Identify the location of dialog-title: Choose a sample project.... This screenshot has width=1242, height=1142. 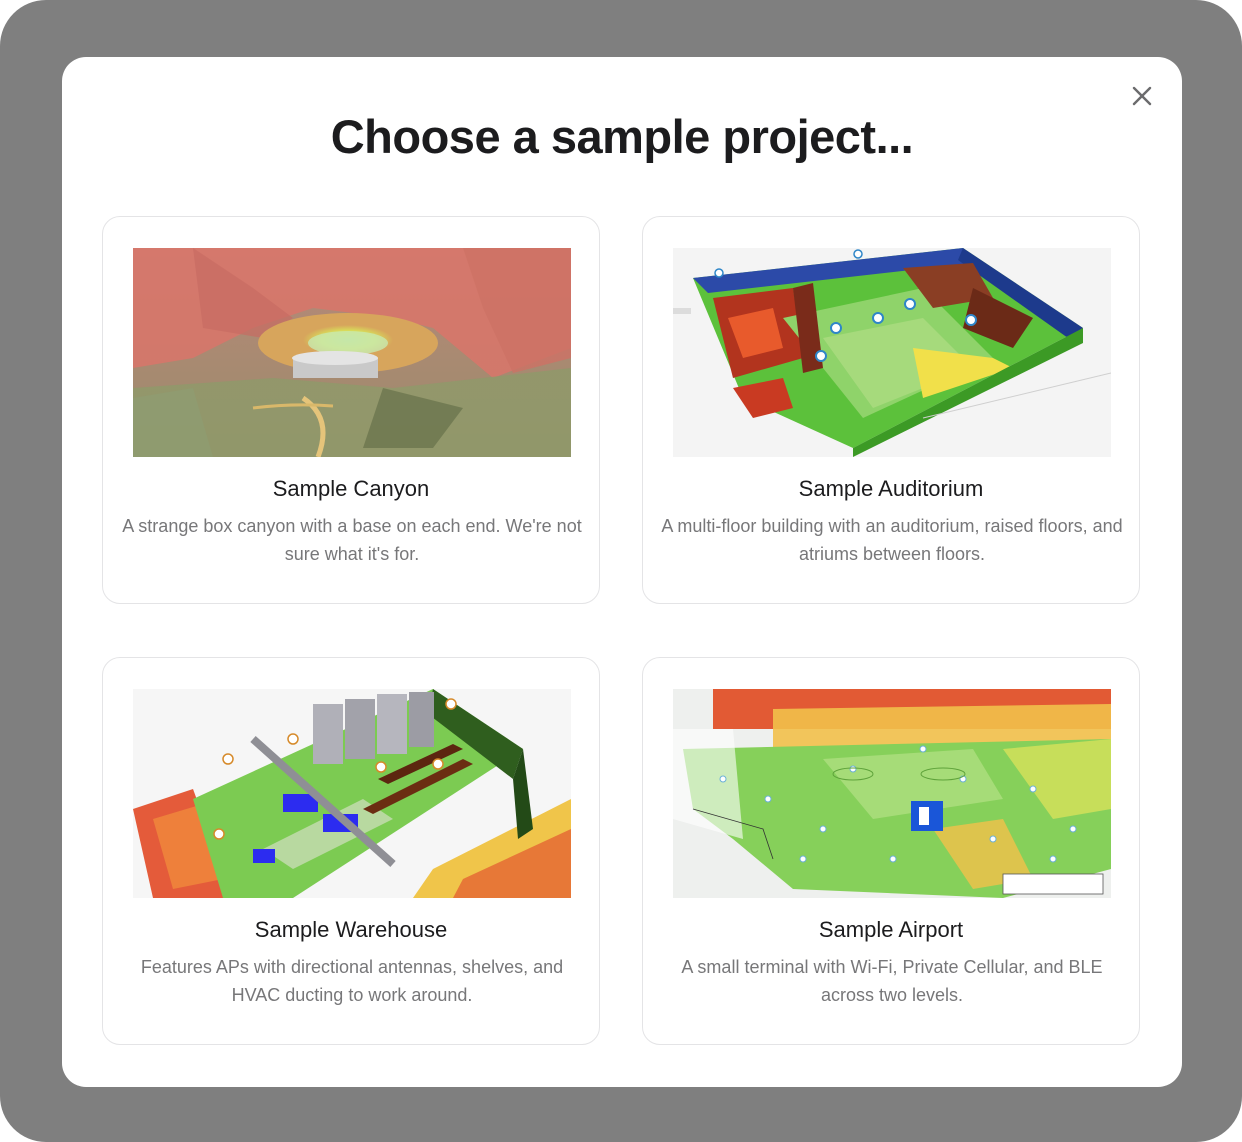
(622, 136).